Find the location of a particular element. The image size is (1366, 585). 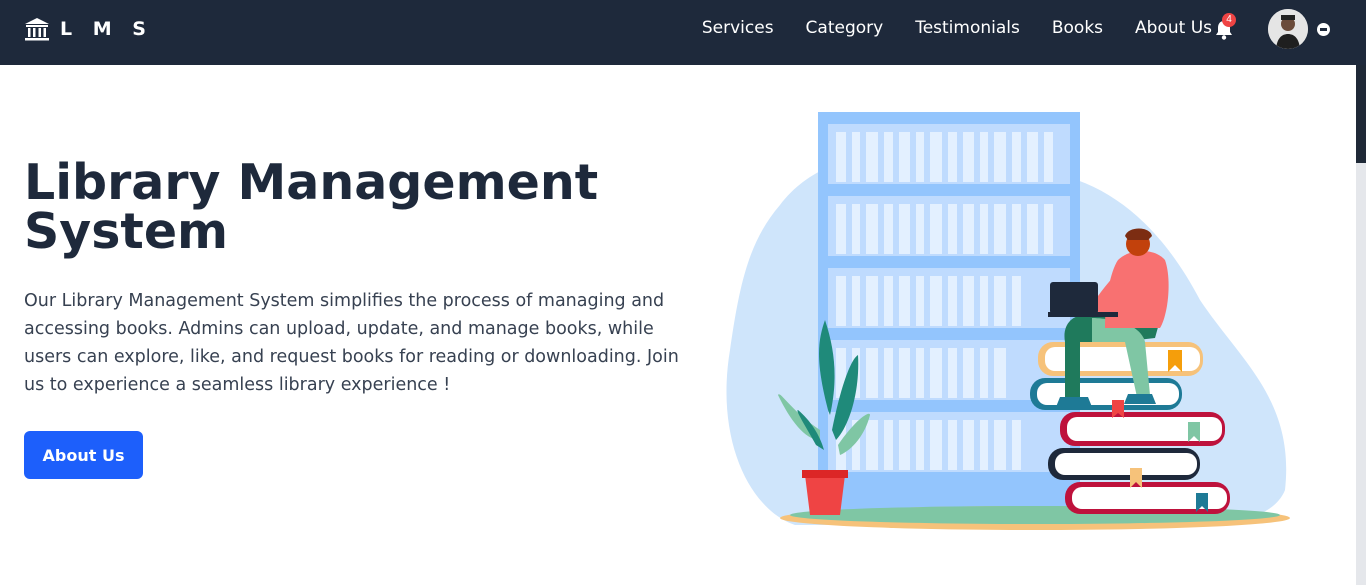

avatar is located at coordinates (1288, 29).